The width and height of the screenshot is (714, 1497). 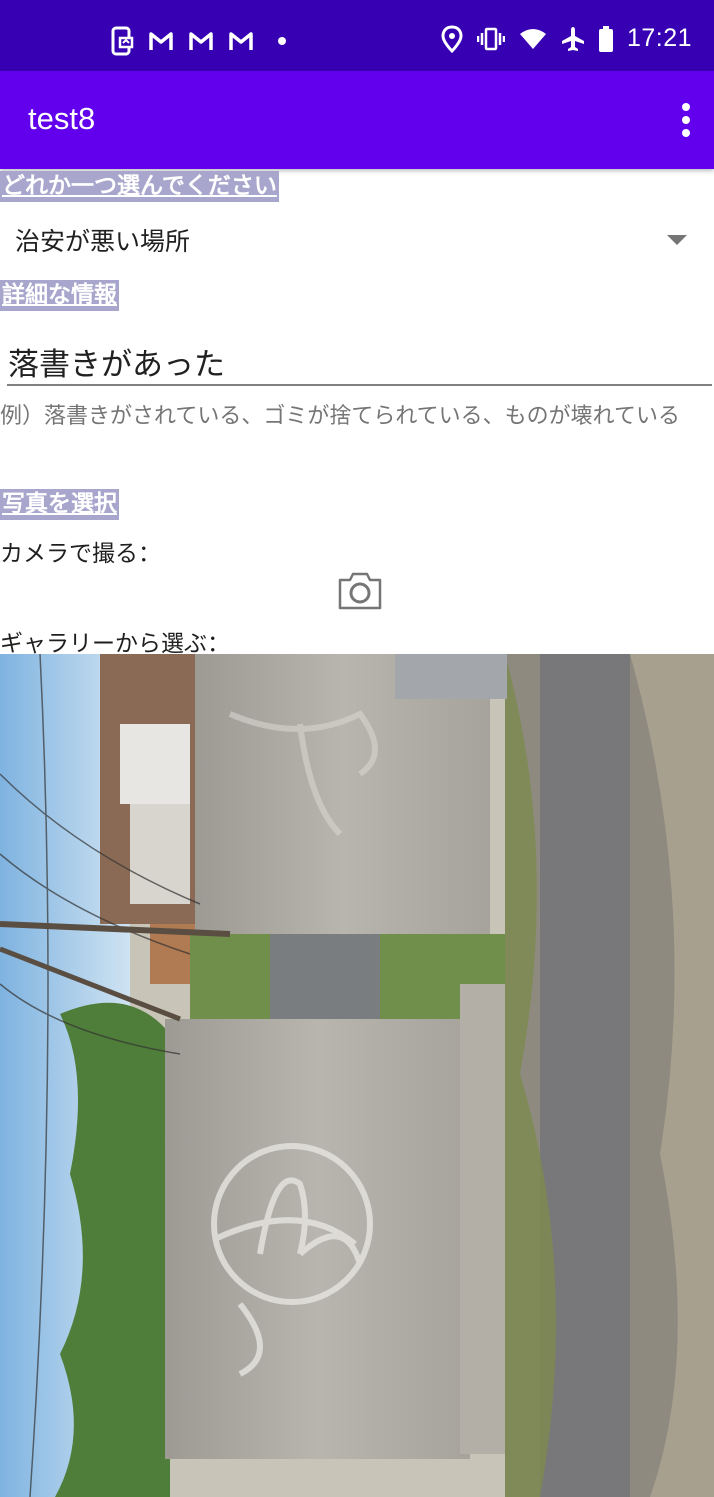 I want to click on camera-label: カメラで撮る：, so click(x=80, y=554).